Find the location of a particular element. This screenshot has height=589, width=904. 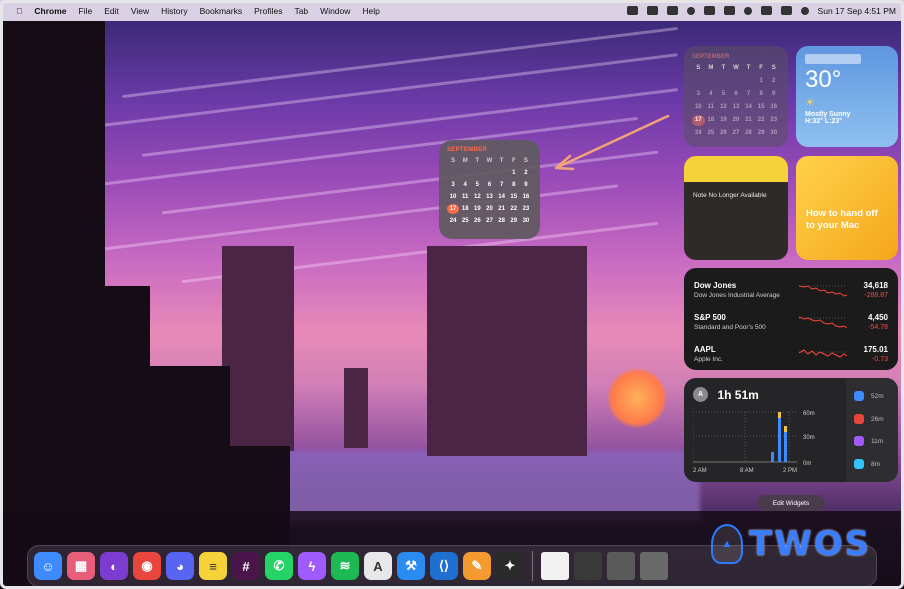

discord-icon: ◕ is located at coordinates (180, 566).